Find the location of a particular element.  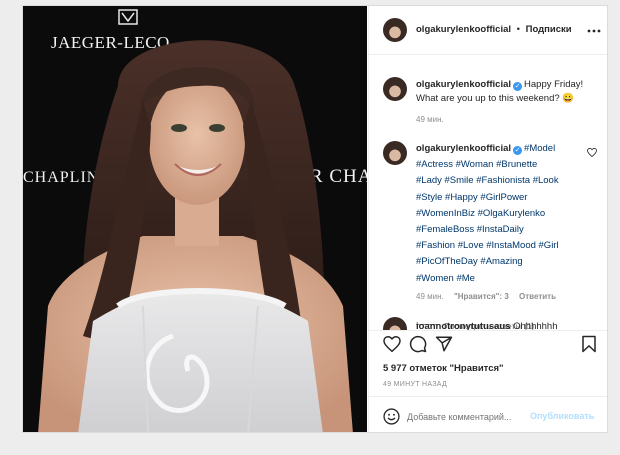

comment-time: 49 мин. is located at coordinates (430, 296).